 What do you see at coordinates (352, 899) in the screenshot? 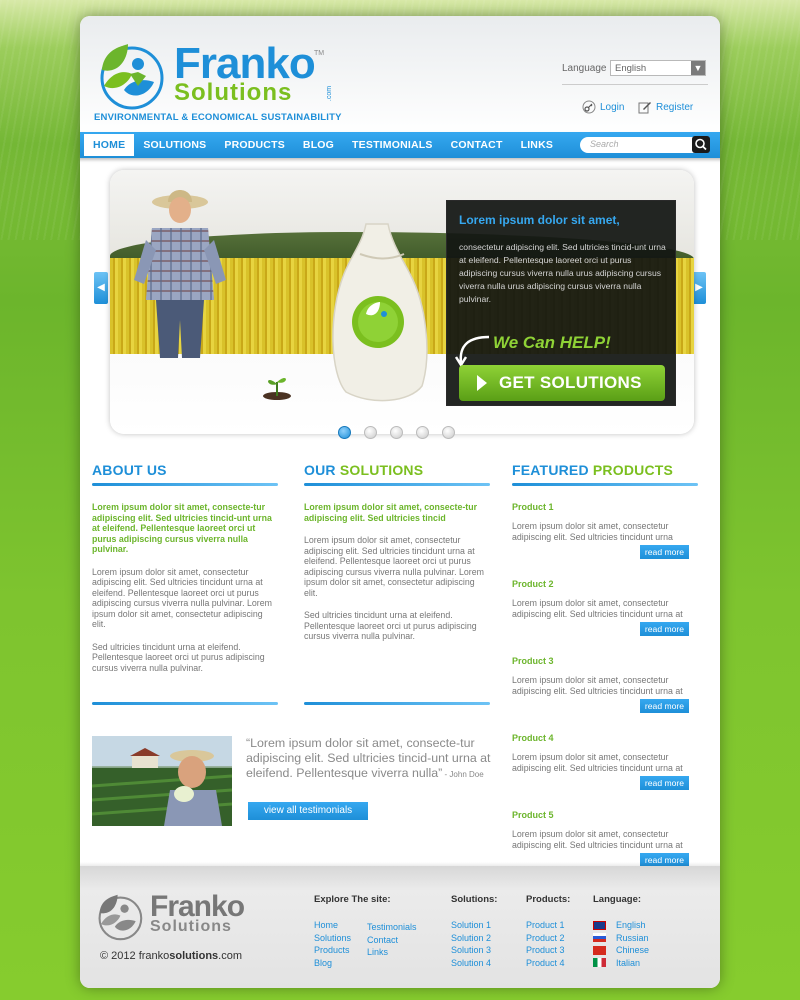
I see `footer-explore-heading: Explore The site:` at bounding box center [352, 899].